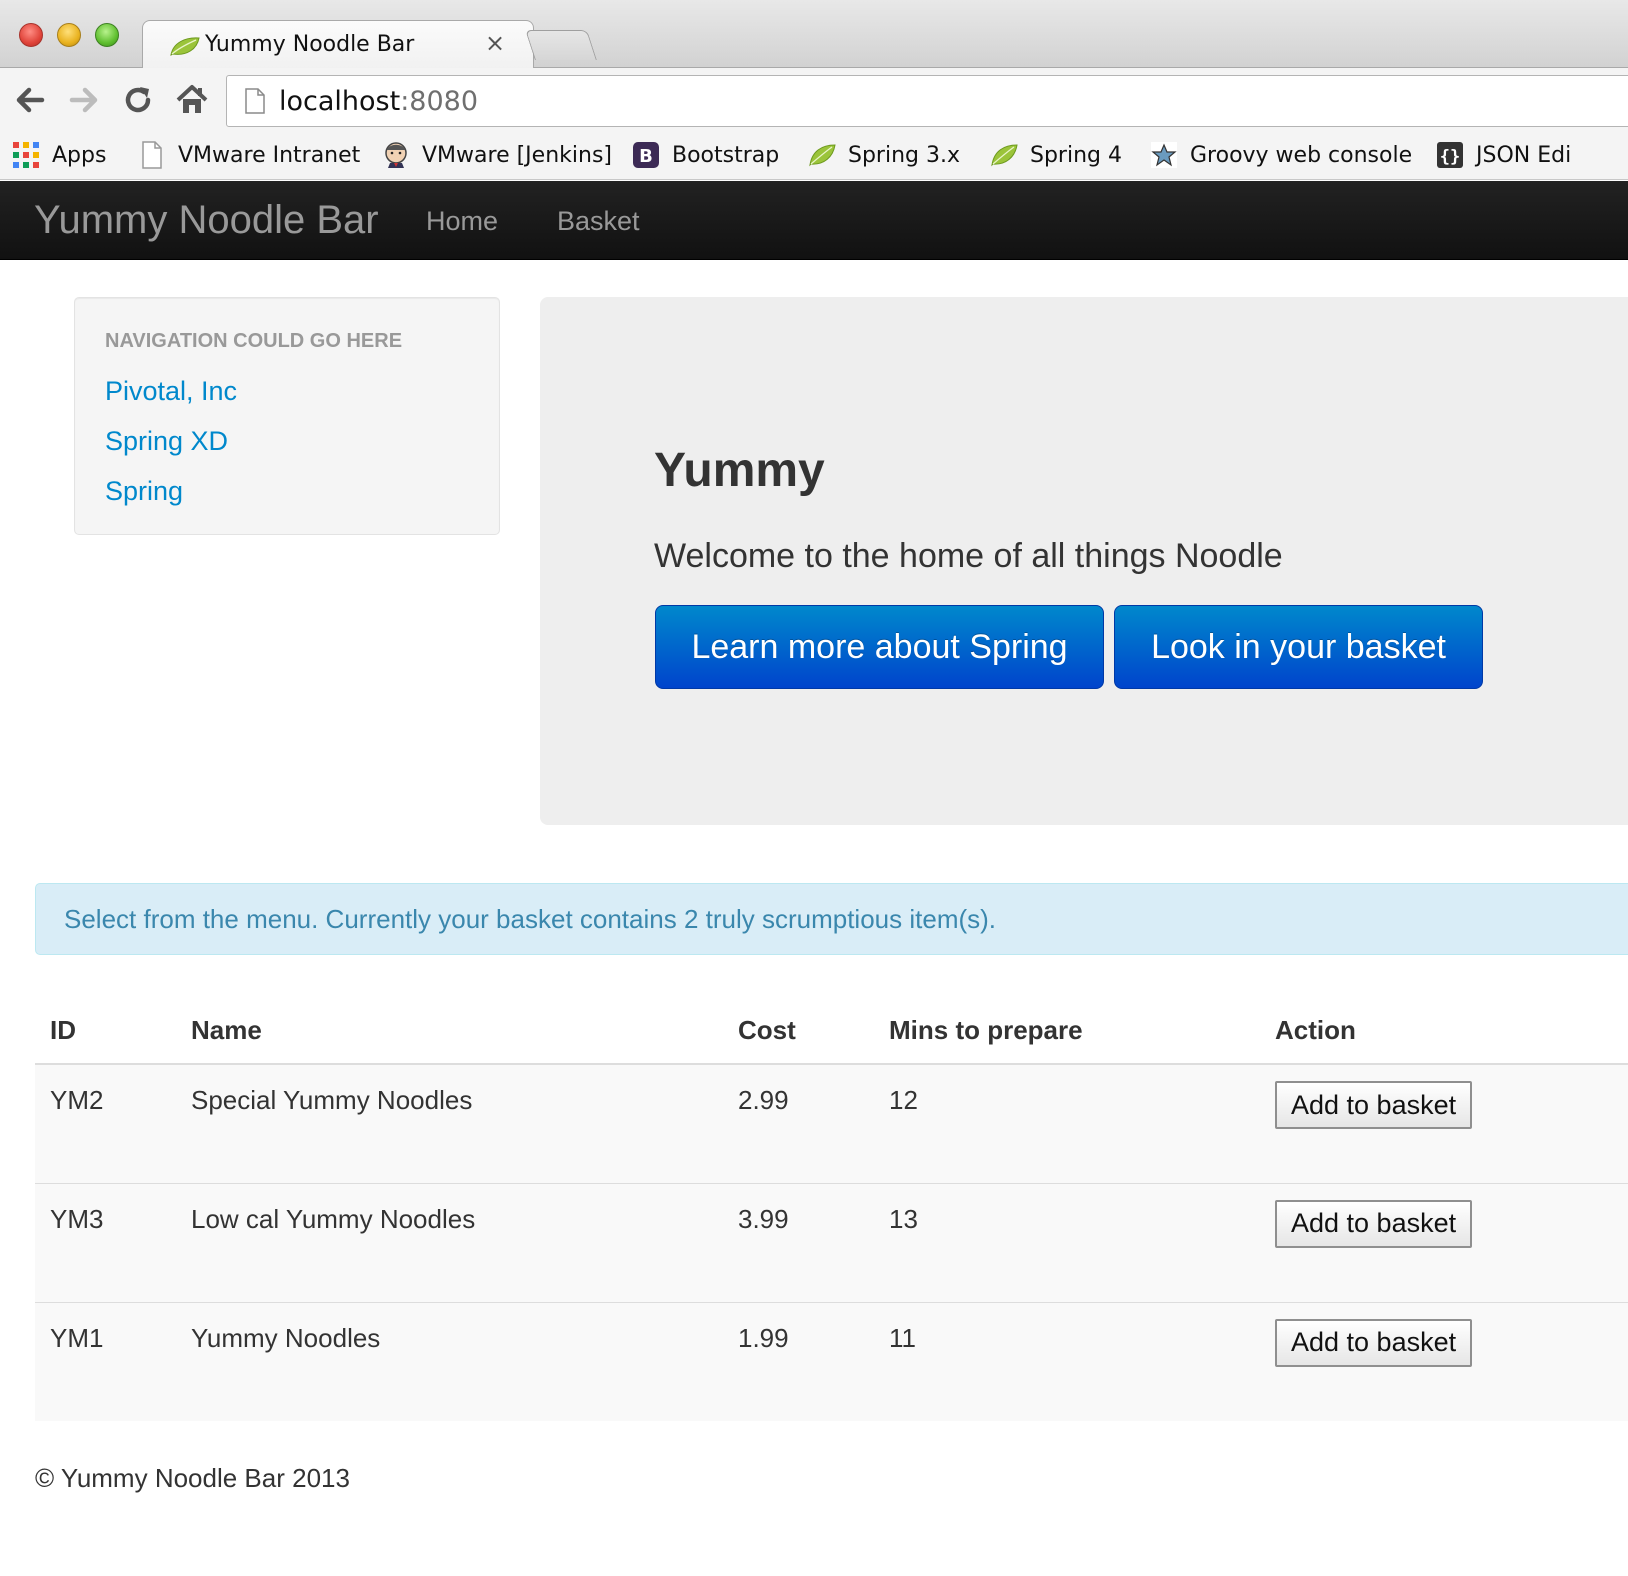 Image resolution: width=1628 pixels, height=1576 pixels. I want to click on browser-toolbar: localhost:8080, so click(814, 99).